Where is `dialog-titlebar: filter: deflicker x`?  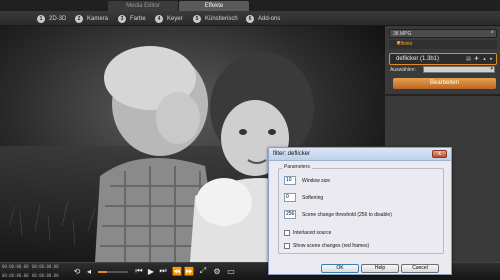
dialog-titlebar: filter: deflicker x is located at coordinates (360, 154).